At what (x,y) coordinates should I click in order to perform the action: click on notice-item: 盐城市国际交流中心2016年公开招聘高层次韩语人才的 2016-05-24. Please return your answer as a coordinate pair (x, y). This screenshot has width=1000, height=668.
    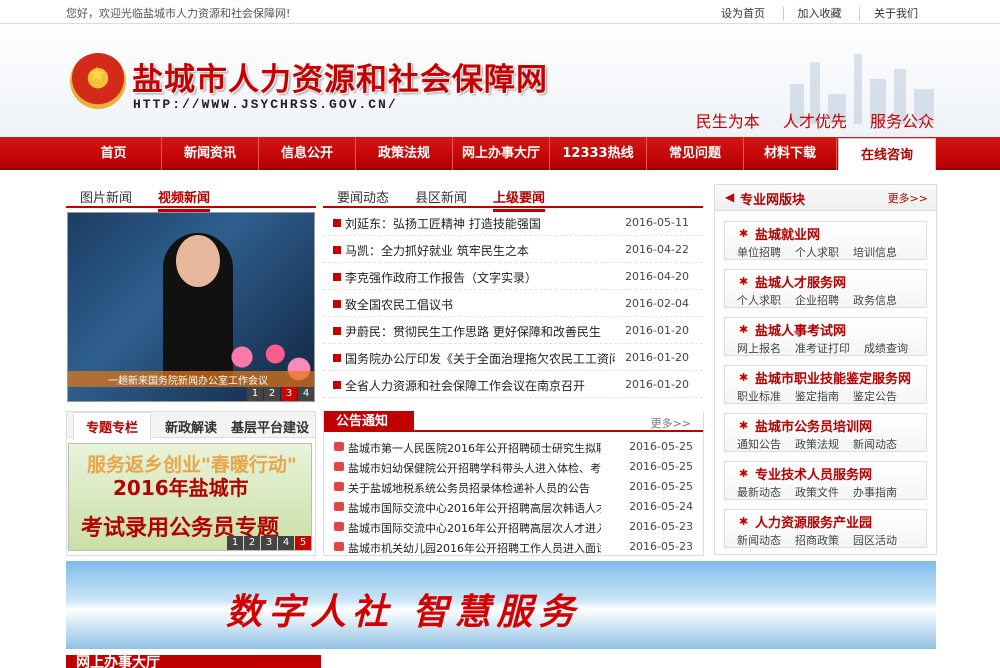
    Looking at the image, I should click on (513, 507).